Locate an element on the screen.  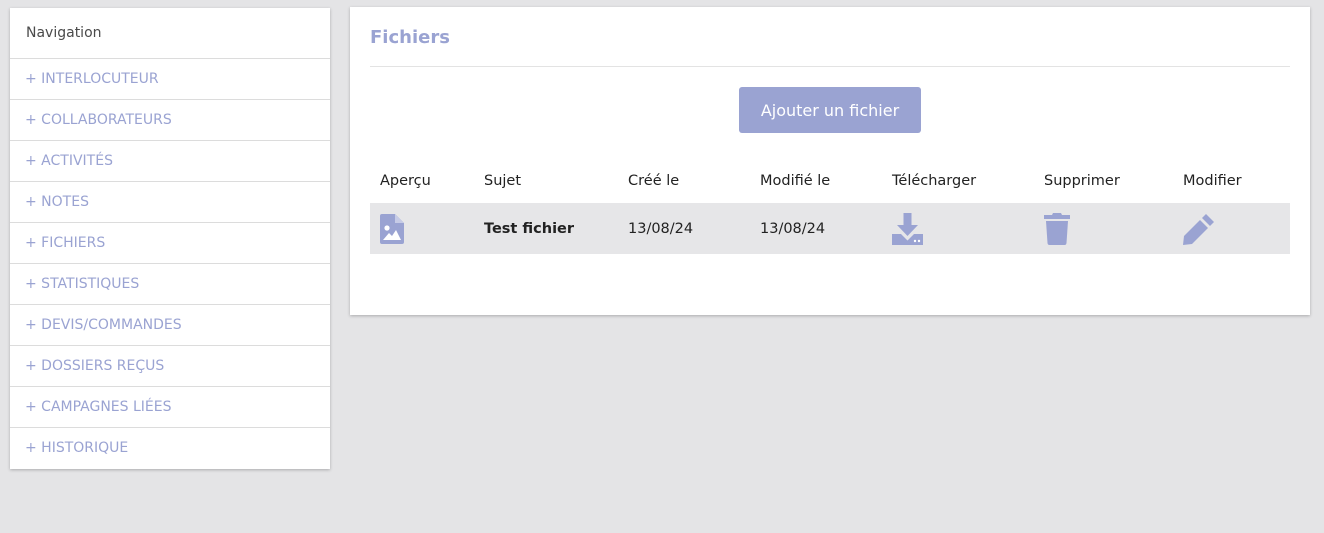
created-date-cell: 13/08/24 is located at coordinates (684, 228).